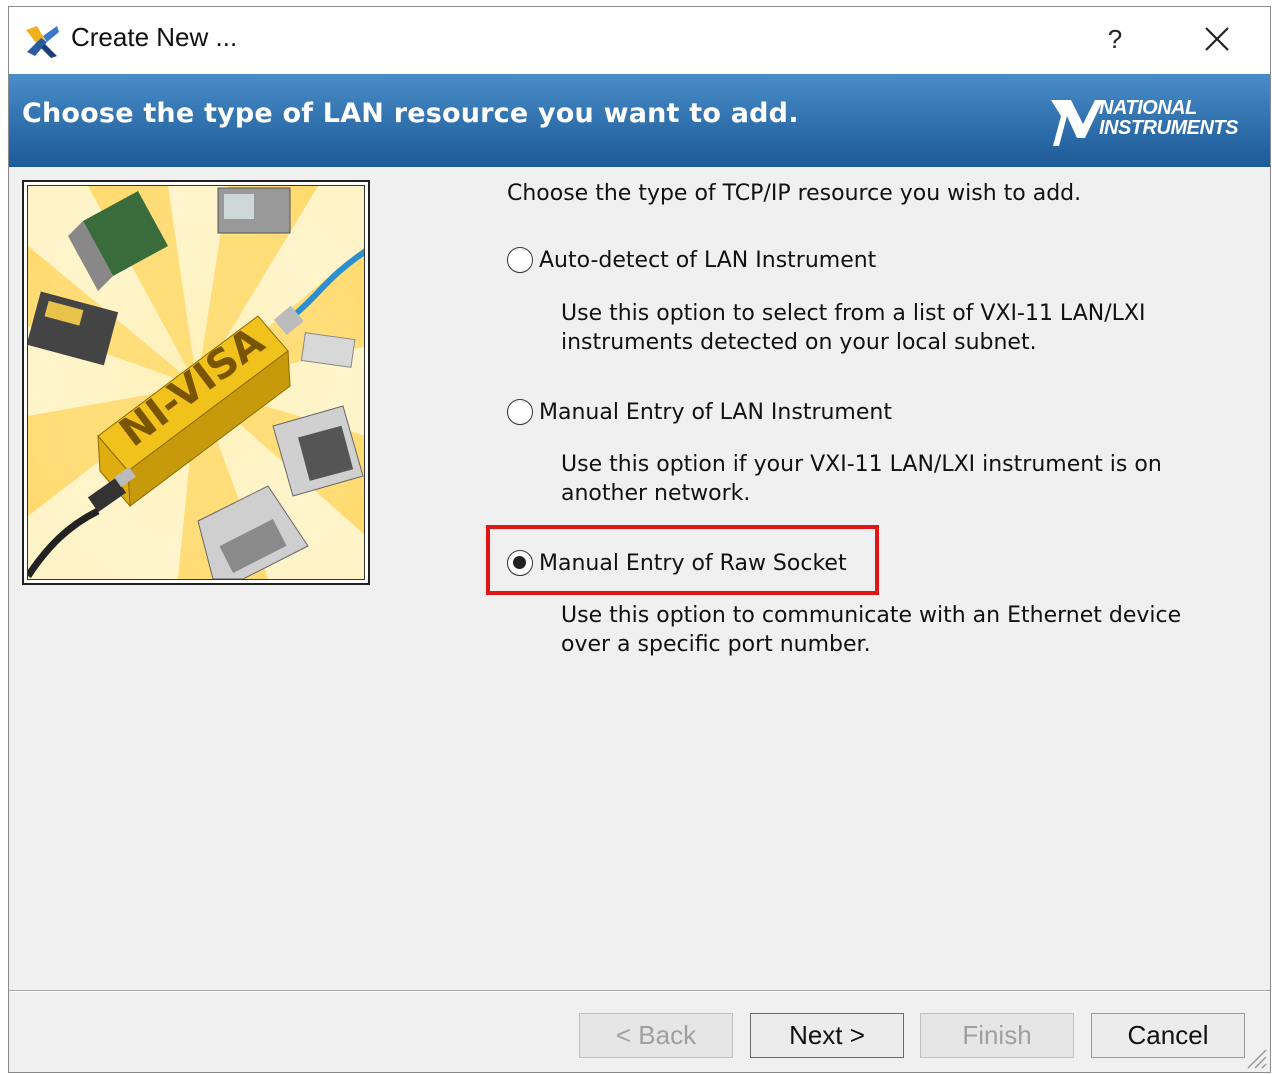 This screenshot has width=1272, height=1074. Describe the element at coordinates (715, 412) in the screenshot. I see `option-manual-lan-label: Manual Entry of LAN Instrument` at that location.